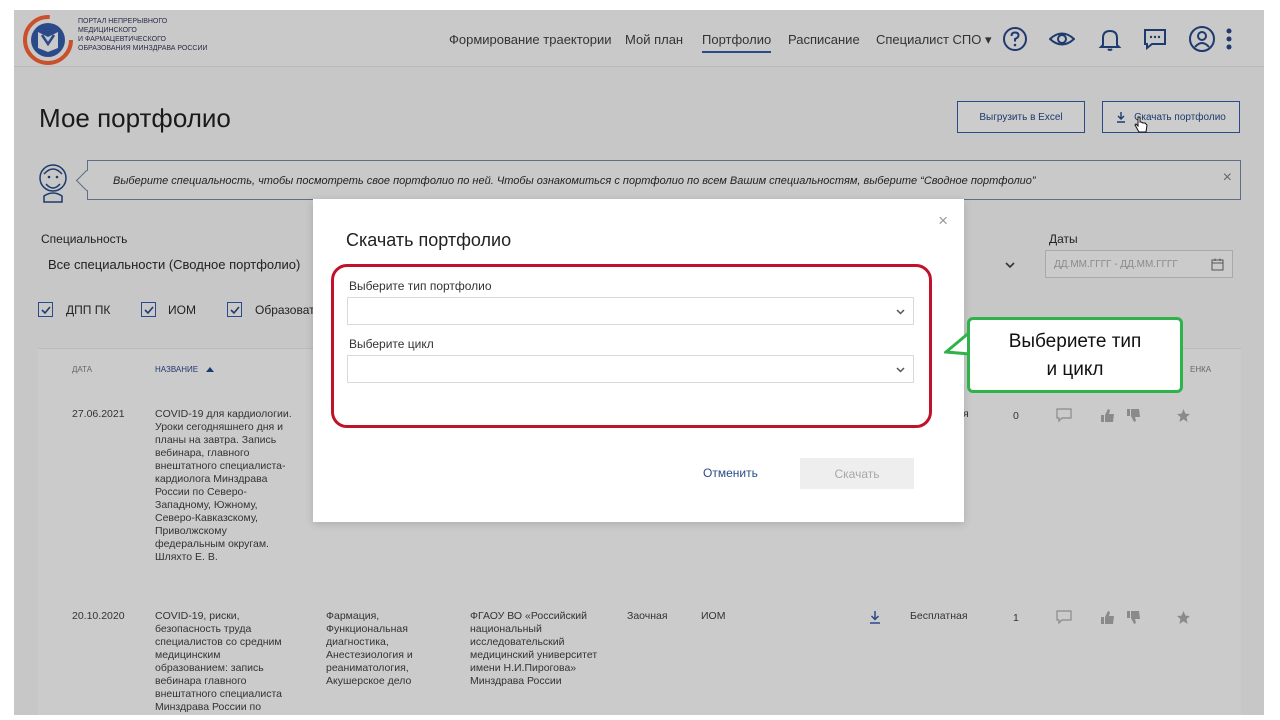  I want to click on export-excel-label: Выгрузить в Excel, so click(1021, 117).